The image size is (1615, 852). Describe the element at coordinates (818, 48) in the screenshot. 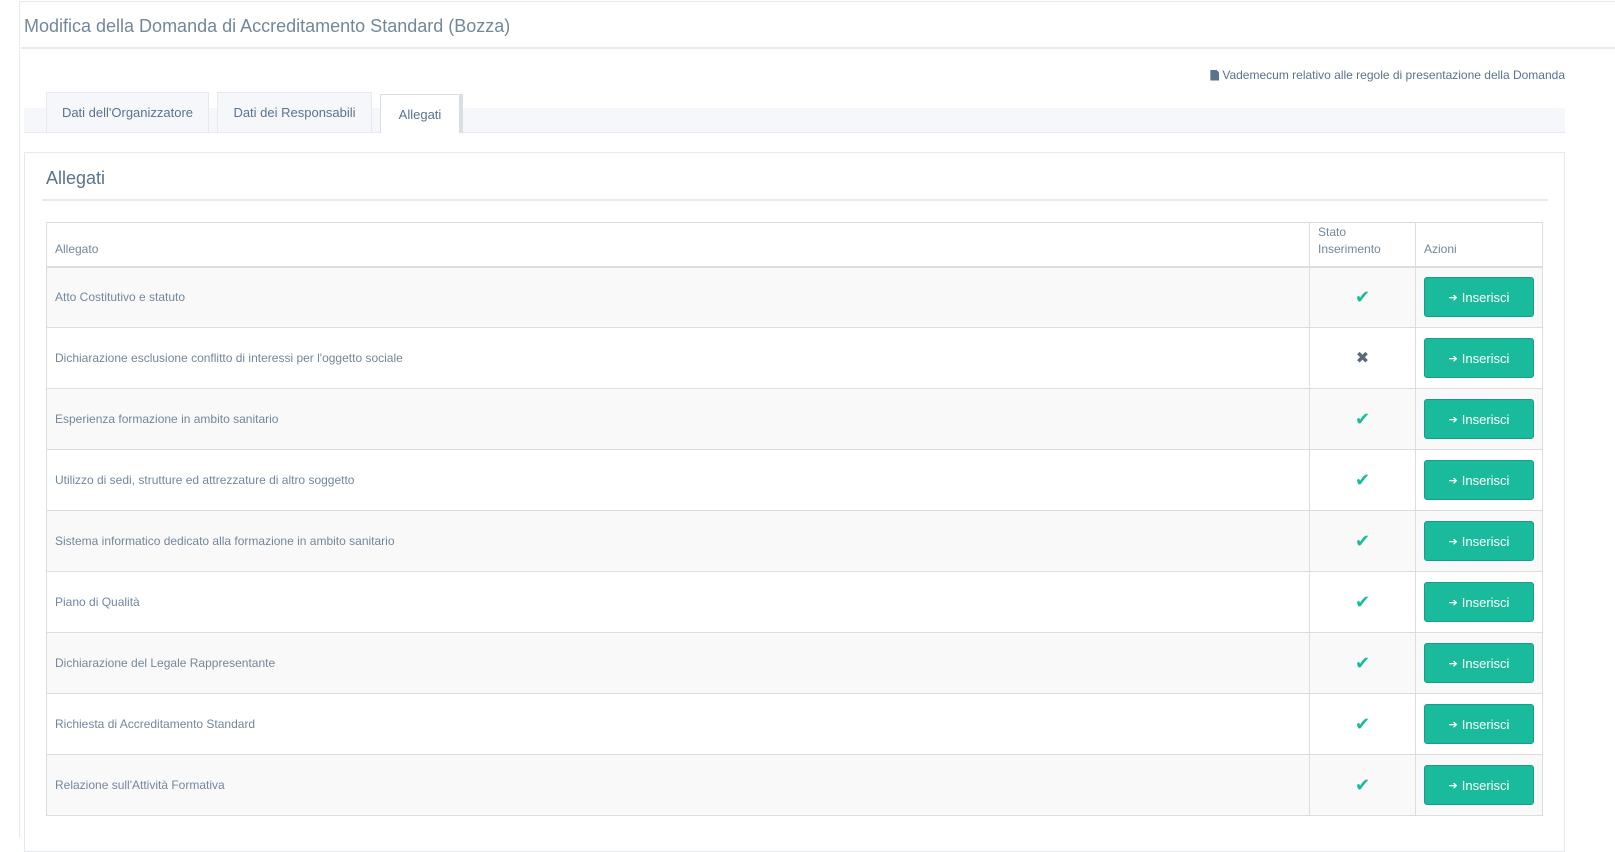

I see `title-divider` at that location.